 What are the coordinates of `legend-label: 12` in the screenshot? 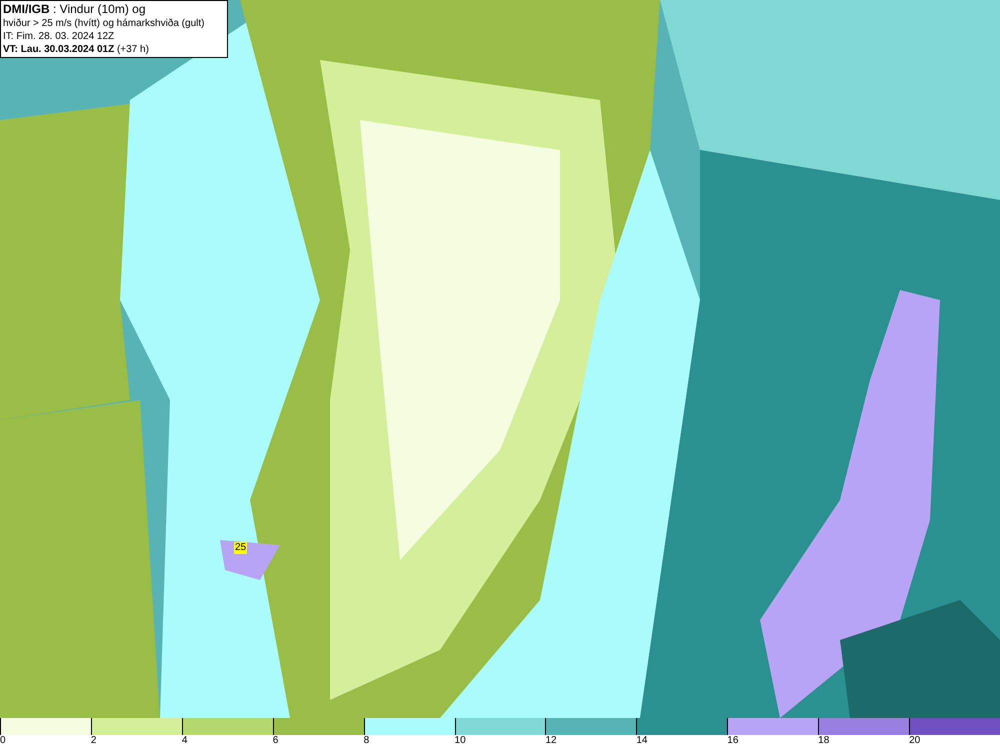 It's located at (551, 741).